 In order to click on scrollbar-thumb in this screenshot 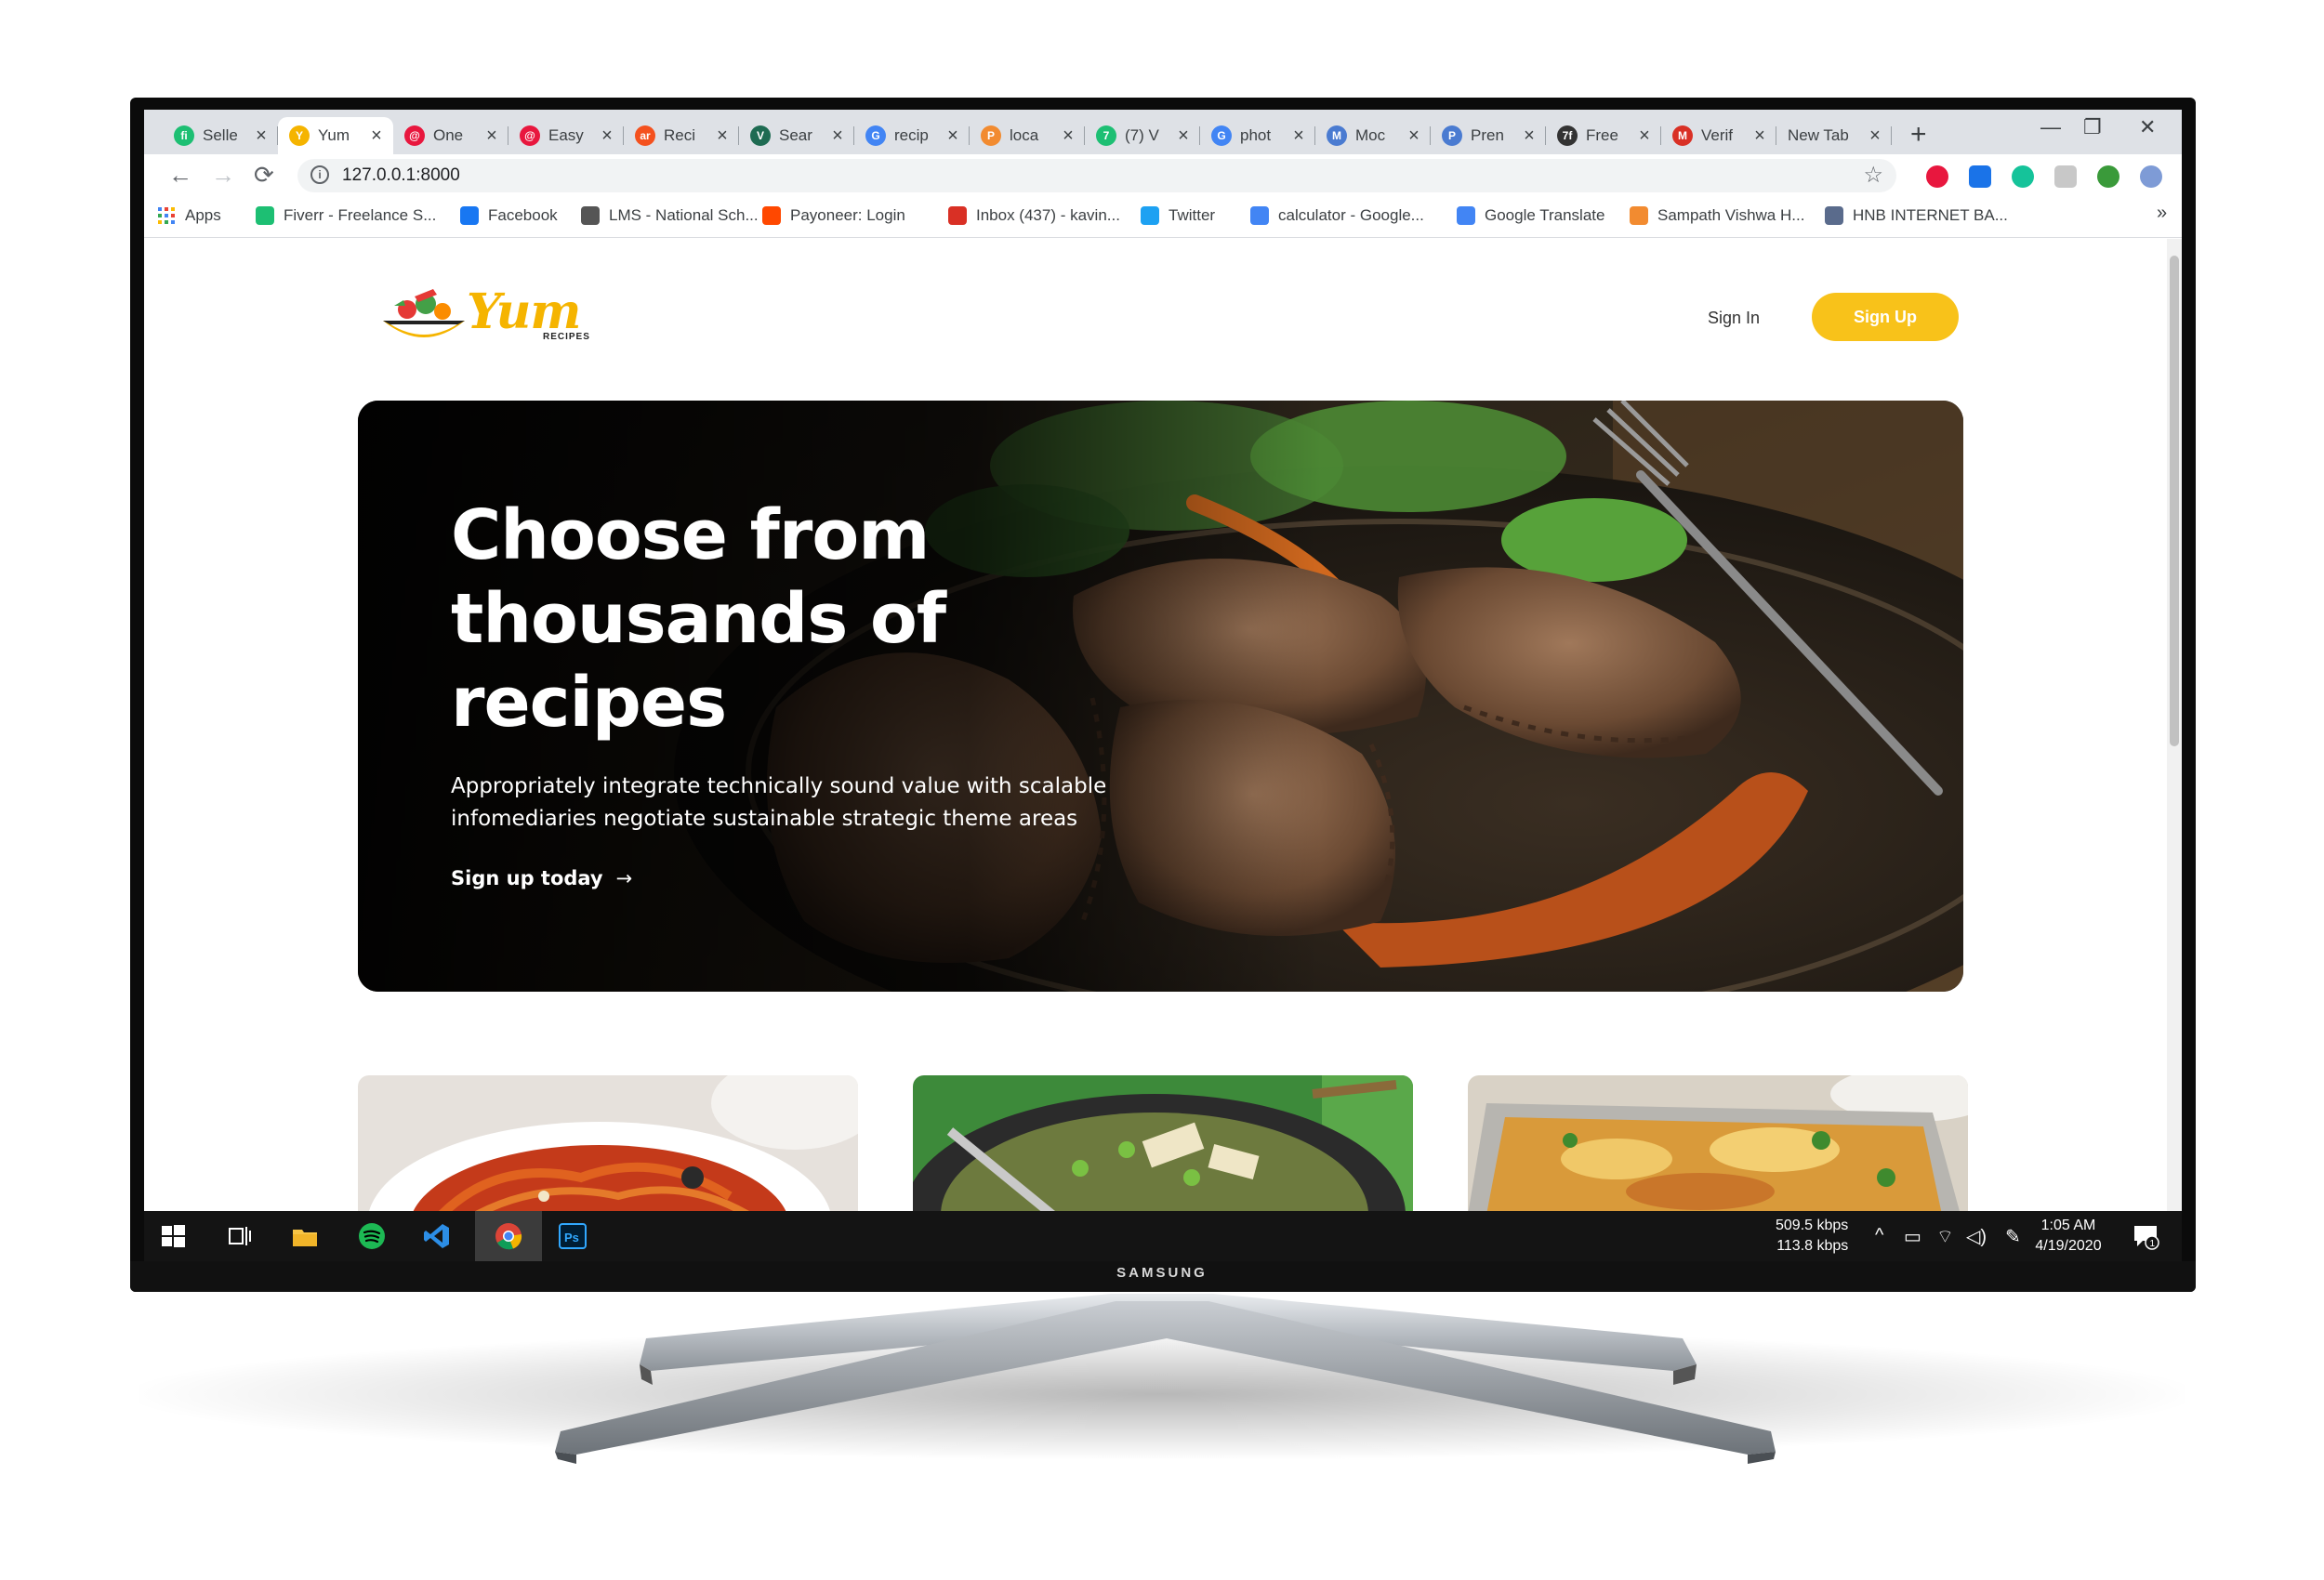, I will do `click(2174, 501)`.